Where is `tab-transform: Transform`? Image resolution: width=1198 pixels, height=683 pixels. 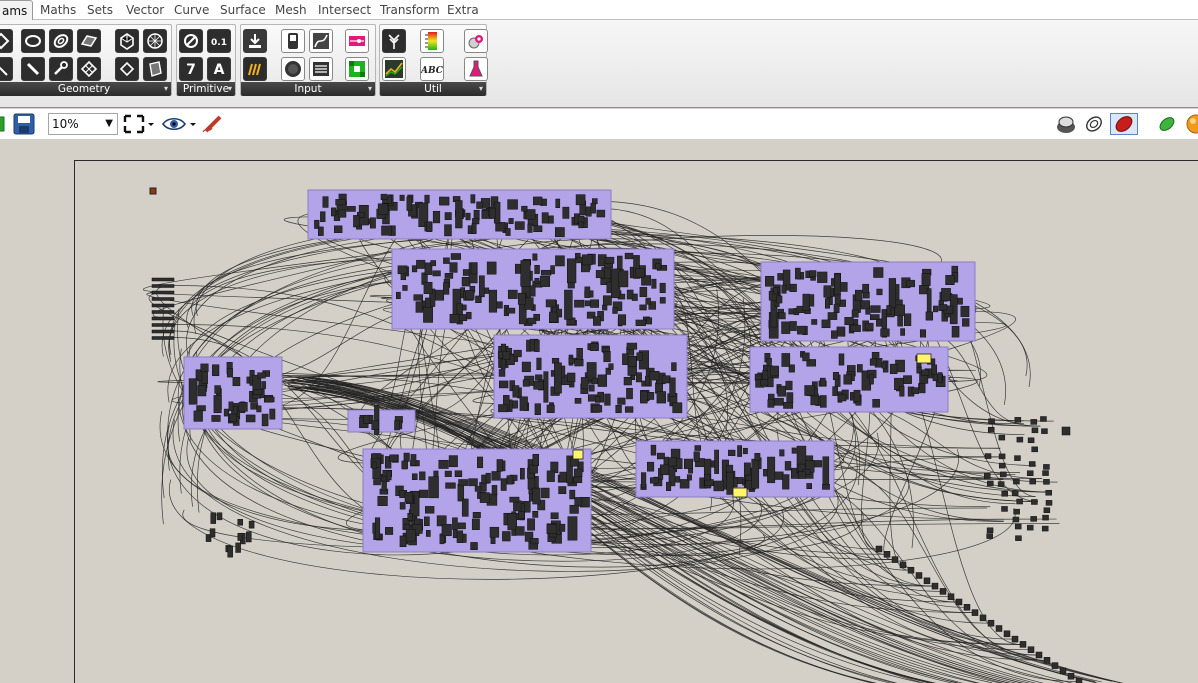 tab-transform: Transform is located at coordinates (410, 10).